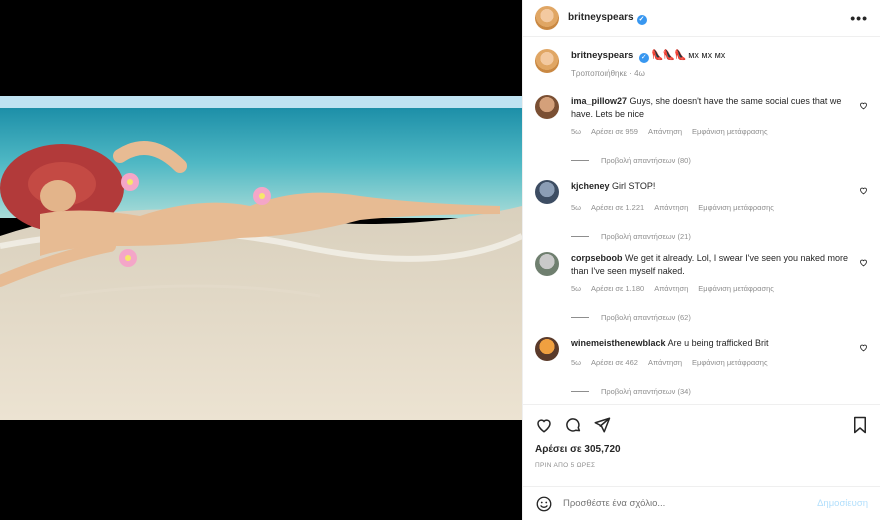 Image resolution: width=880 pixels, height=520 pixels. Describe the element at coordinates (618, 343) in the screenshot. I see `comment-username: winemeisthenewblack` at that location.